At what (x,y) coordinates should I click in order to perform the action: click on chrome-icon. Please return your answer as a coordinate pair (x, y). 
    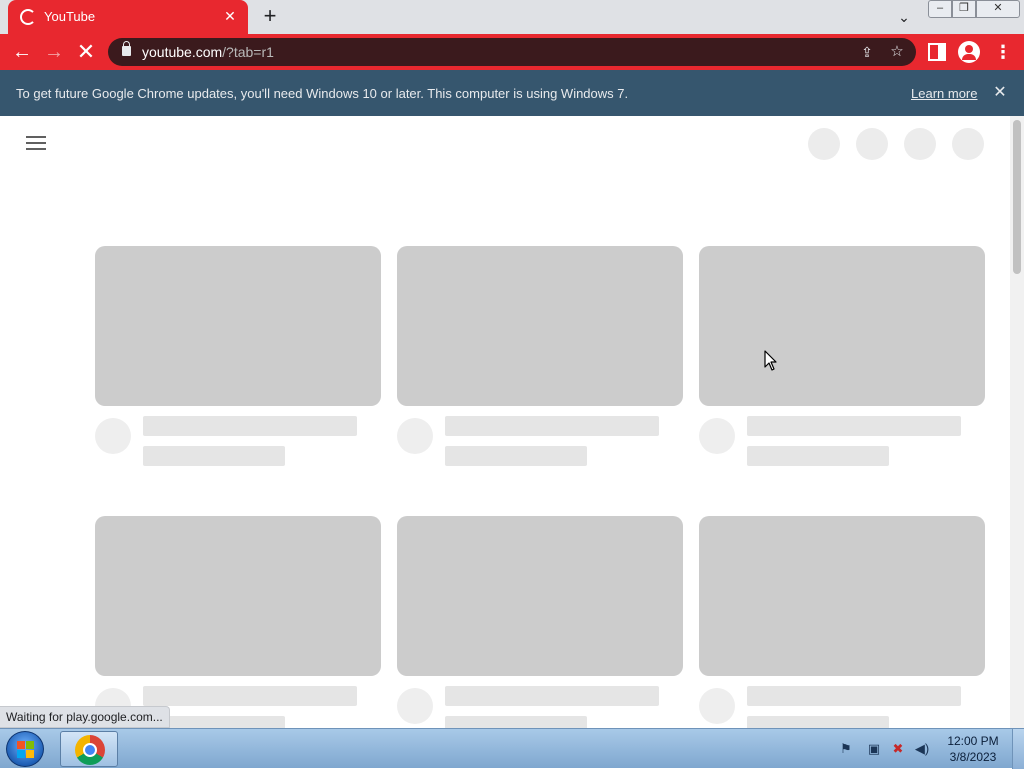
    Looking at the image, I should click on (90, 750).